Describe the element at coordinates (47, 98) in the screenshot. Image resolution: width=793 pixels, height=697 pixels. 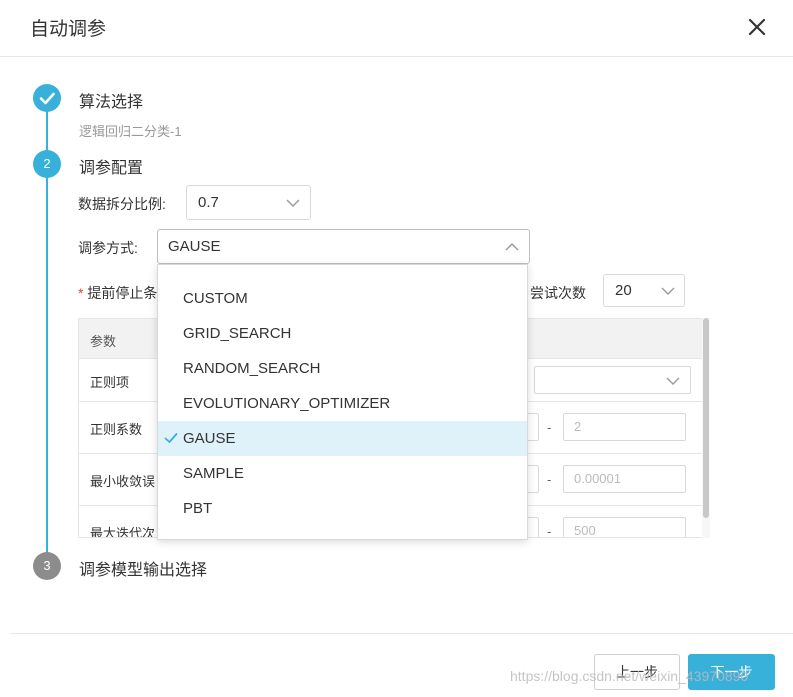
I see `step-1-check-icon` at that location.